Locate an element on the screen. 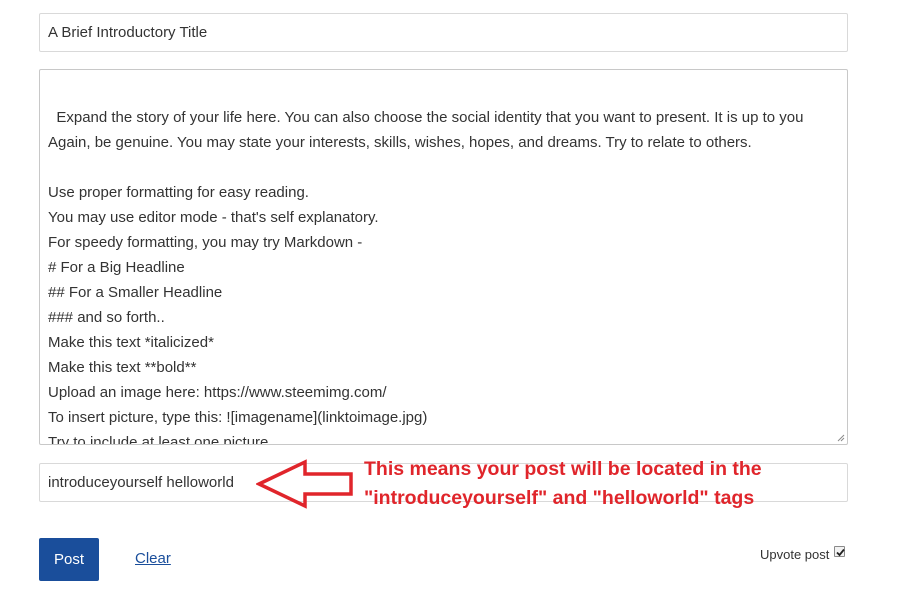 Image resolution: width=901 pixels, height=591 pixels. title-input is located at coordinates (443, 32).